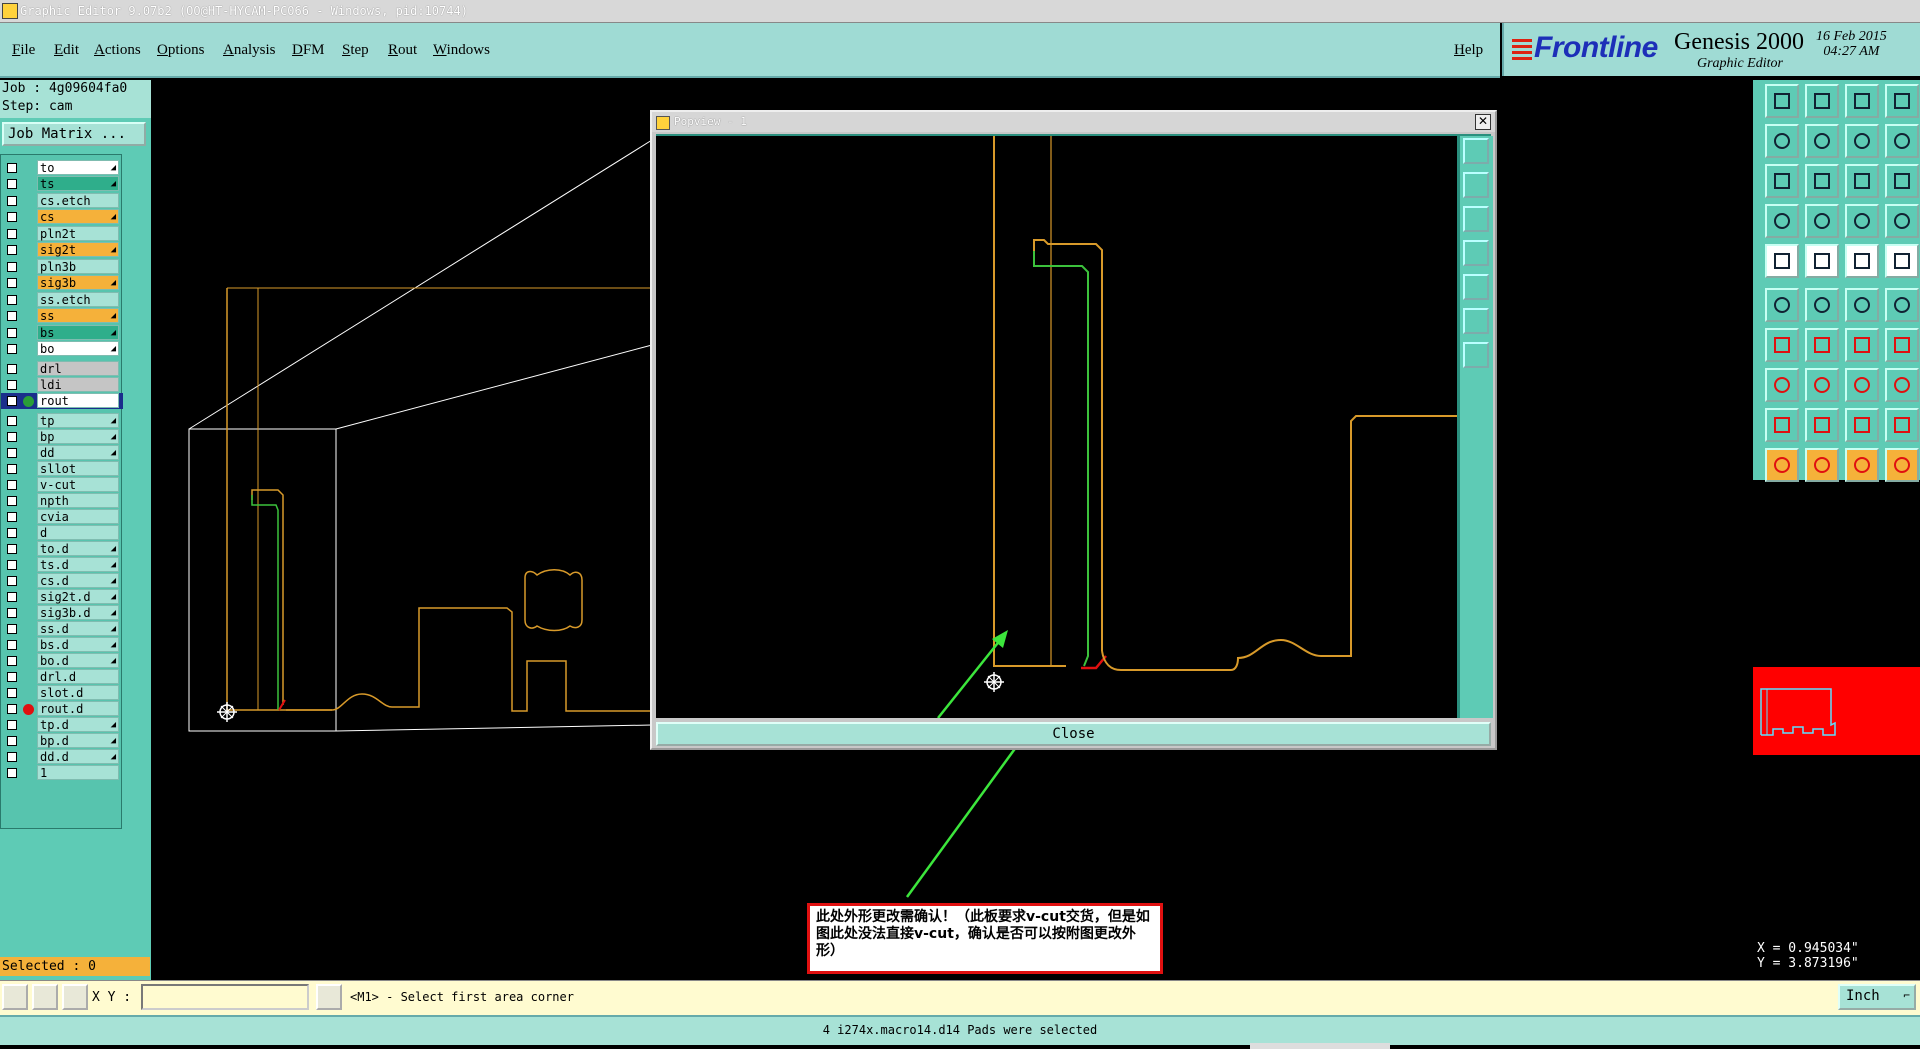 The width and height of the screenshot is (1920, 1049). Describe the element at coordinates (23, 50) in the screenshot. I see `menu-file: File` at that location.